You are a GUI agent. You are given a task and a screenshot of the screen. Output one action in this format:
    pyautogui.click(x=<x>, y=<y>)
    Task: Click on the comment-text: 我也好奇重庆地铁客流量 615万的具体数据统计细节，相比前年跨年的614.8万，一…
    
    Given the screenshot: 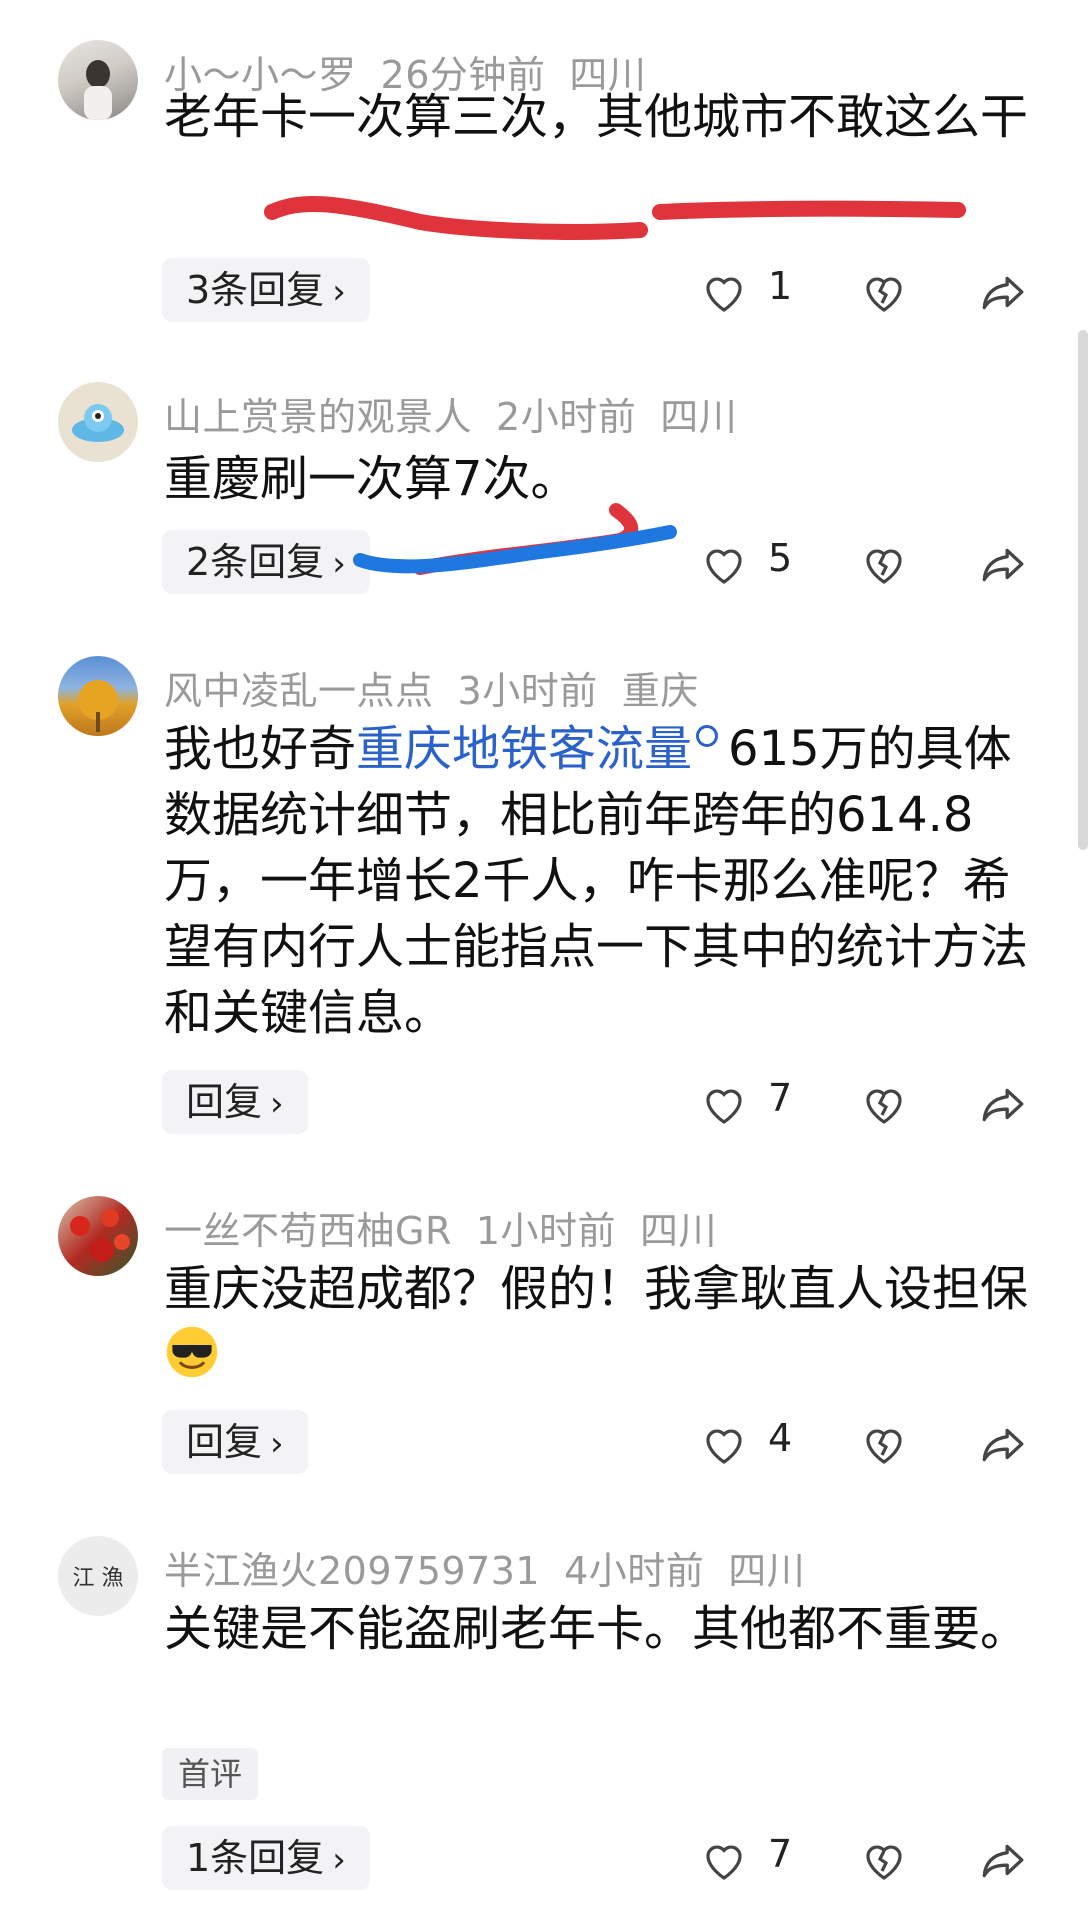 What is the action you would take?
    pyautogui.click(x=599, y=881)
    